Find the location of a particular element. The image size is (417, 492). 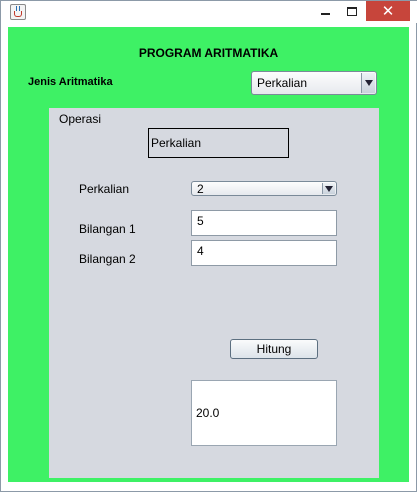

maximize-button is located at coordinates (352, 11).